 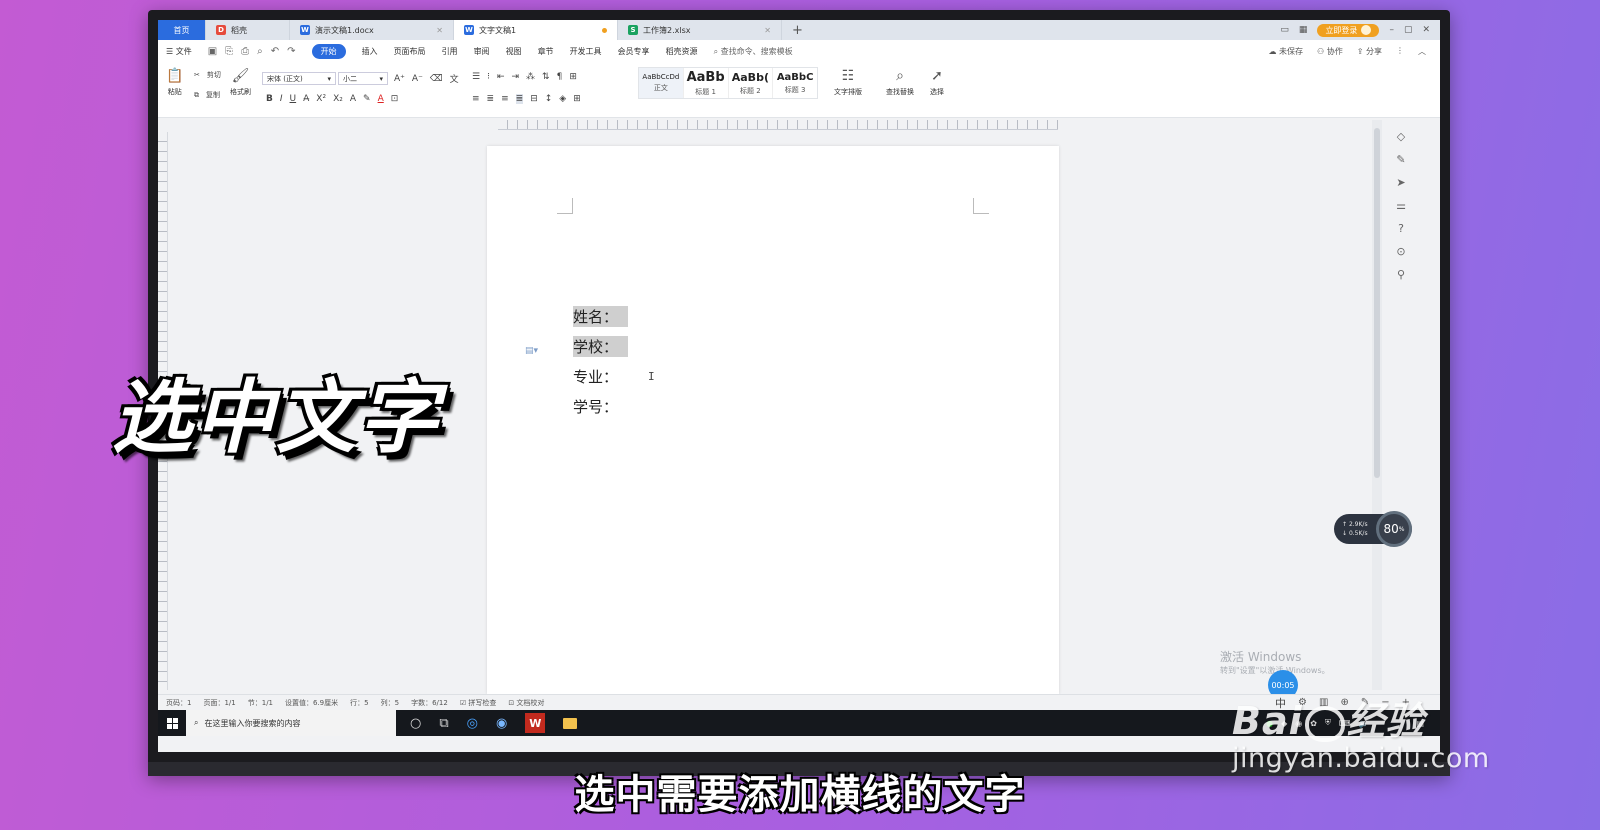 I want to click on doc-proof-button: ⊡ 文档校对, so click(x=526, y=703).